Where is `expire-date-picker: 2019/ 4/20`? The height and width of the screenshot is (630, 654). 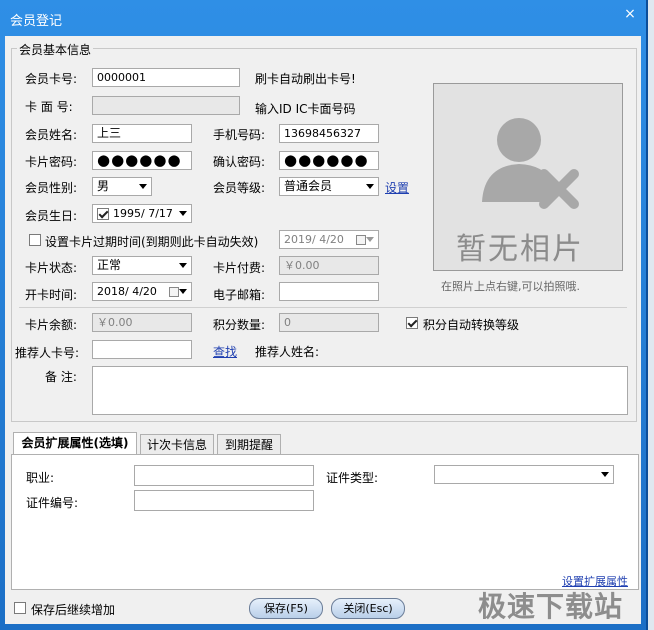 expire-date-picker: 2019/ 4/20 is located at coordinates (329, 239).